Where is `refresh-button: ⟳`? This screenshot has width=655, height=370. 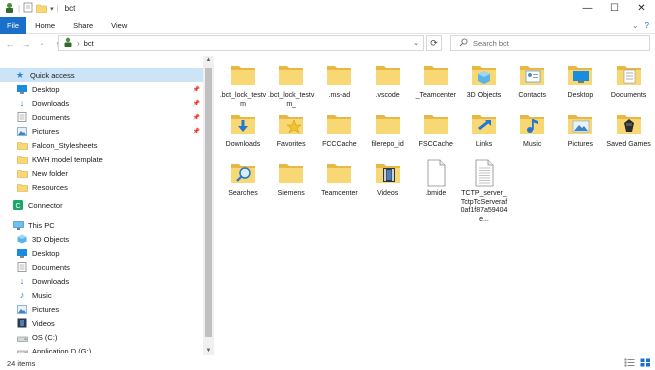 refresh-button: ⟳ is located at coordinates (434, 43).